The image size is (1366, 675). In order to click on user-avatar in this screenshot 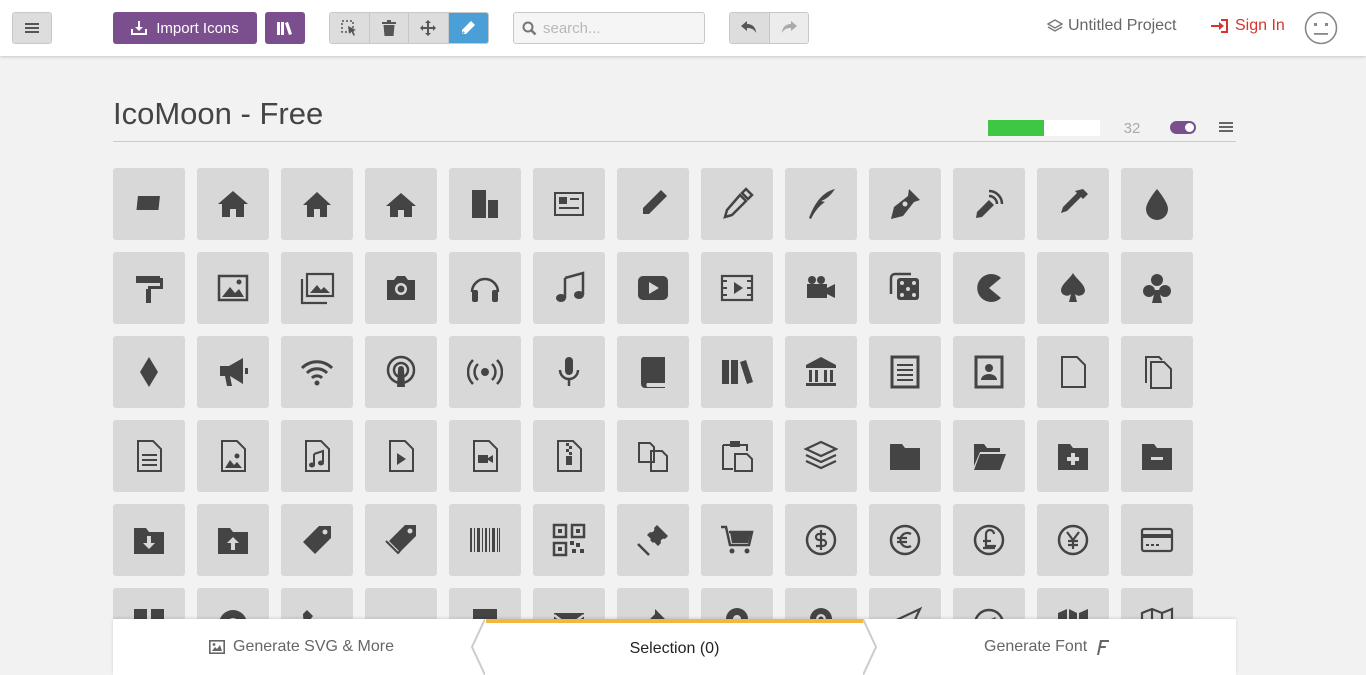, I will do `click(1321, 28)`.